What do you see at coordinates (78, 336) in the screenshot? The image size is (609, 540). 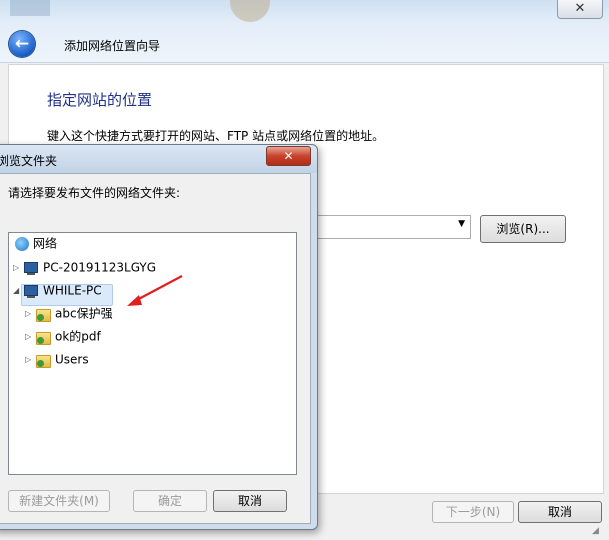 I see `tree-label: ok的pdf` at bounding box center [78, 336].